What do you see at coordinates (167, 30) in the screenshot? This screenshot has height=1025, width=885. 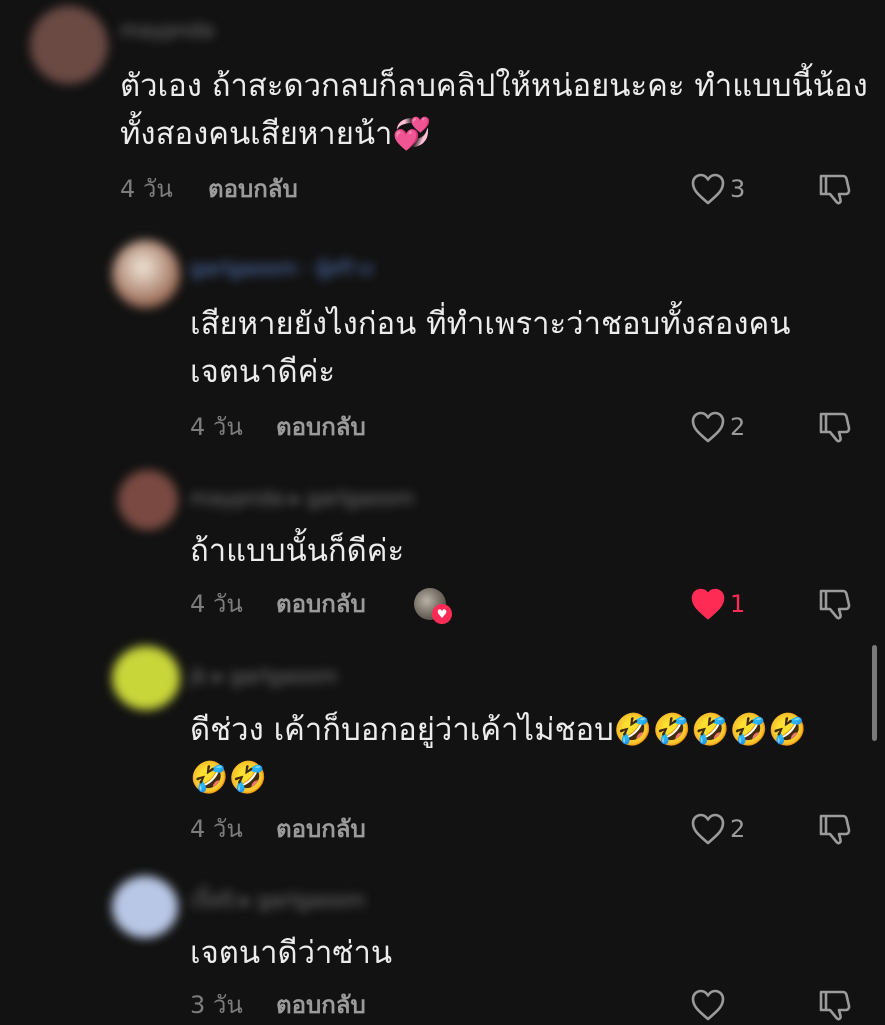 I see `comment-username: maypnda` at bounding box center [167, 30].